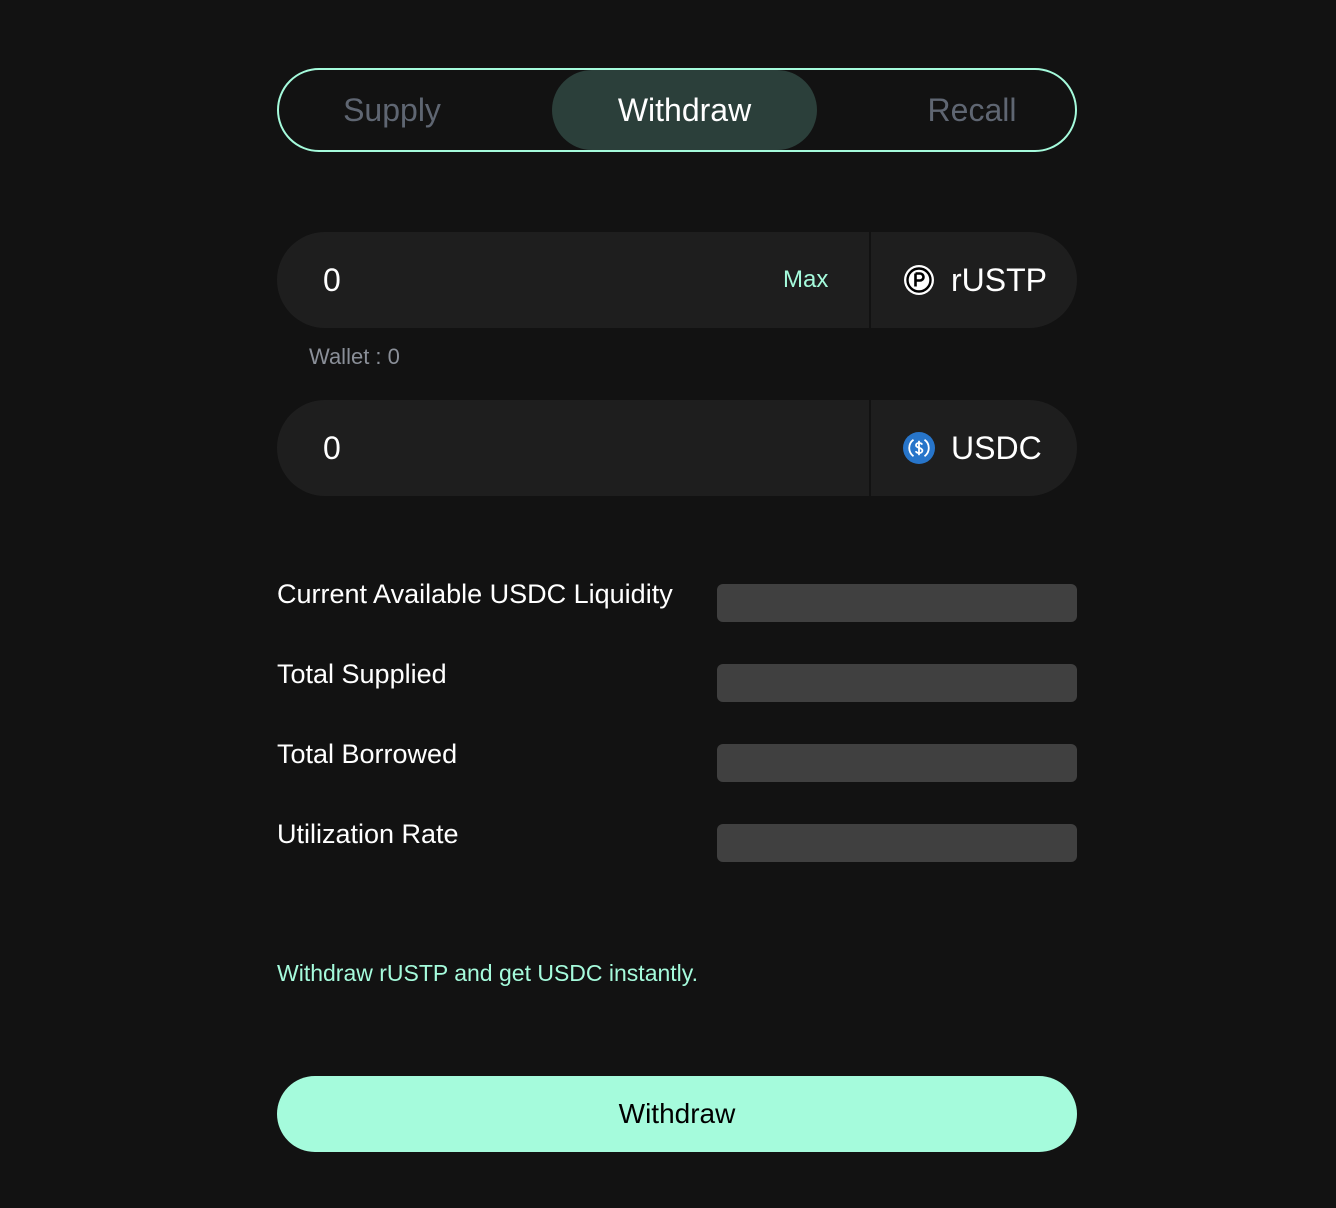 The height and width of the screenshot is (1208, 1336). What do you see at coordinates (523, 280) in the screenshot?
I see `rustp-amount-input` at bounding box center [523, 280].